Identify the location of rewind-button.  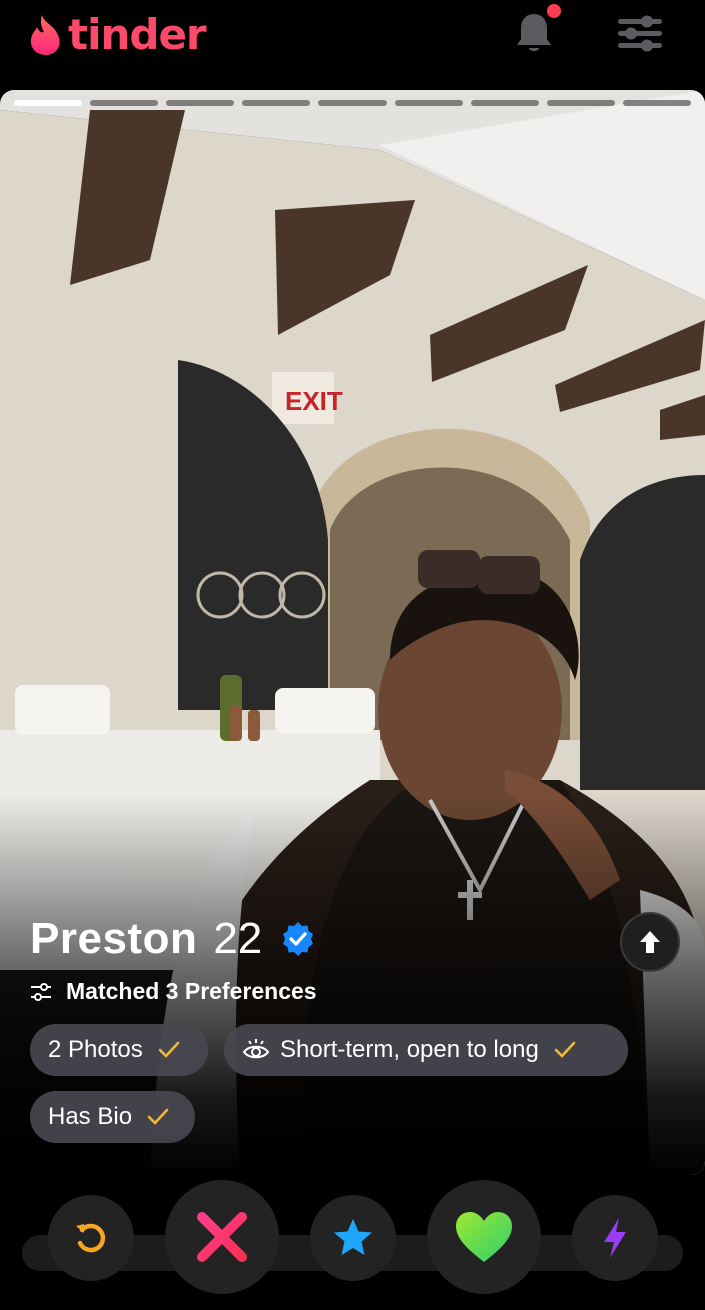
(91, 1238).